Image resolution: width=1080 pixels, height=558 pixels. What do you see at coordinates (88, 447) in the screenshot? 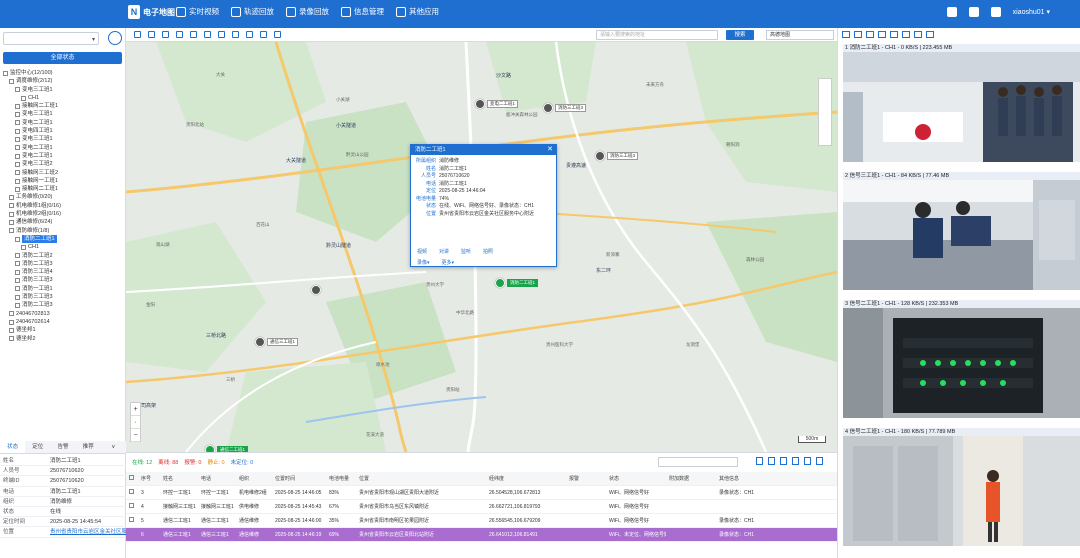
I see `detail-tab: 推荐` at bounding box center [88, 447].